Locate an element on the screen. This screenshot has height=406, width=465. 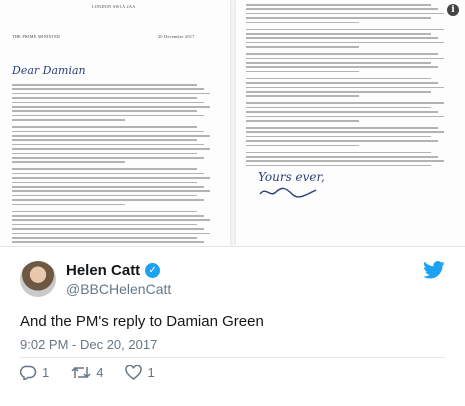
info-icon: i is located at coordinates (453, 10).